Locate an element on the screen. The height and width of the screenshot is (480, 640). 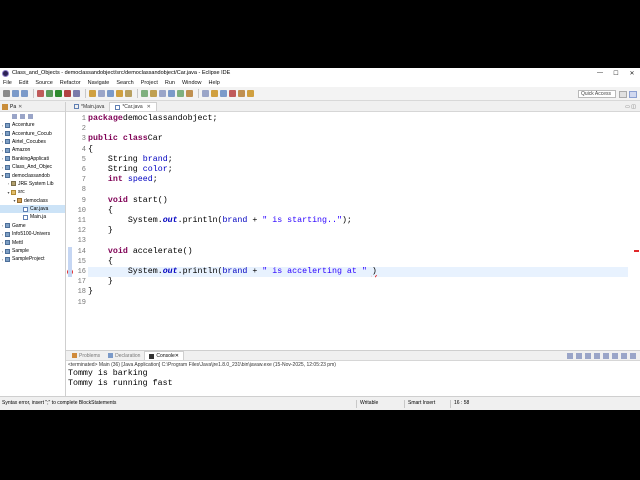
display-console-icon is located at coordinates (615, 356).